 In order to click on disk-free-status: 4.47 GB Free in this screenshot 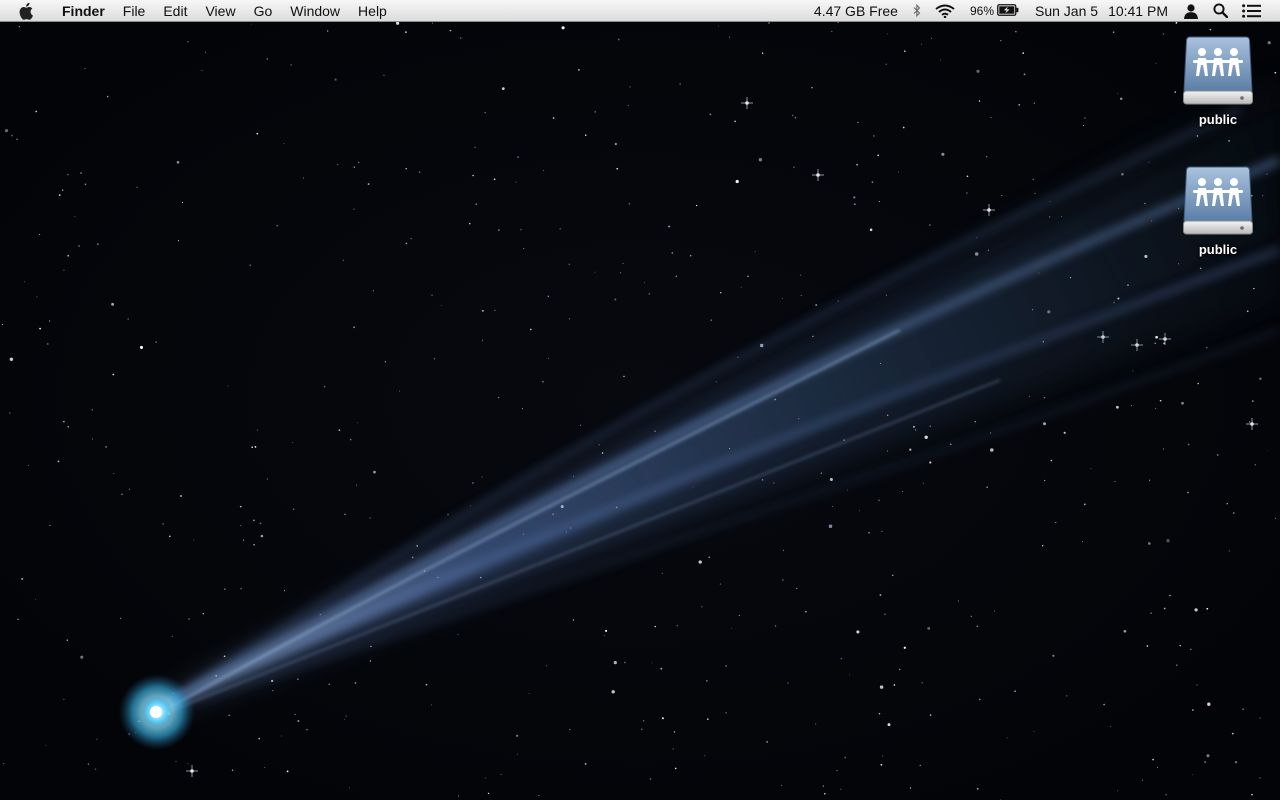, I will do `click(856, 11)`.